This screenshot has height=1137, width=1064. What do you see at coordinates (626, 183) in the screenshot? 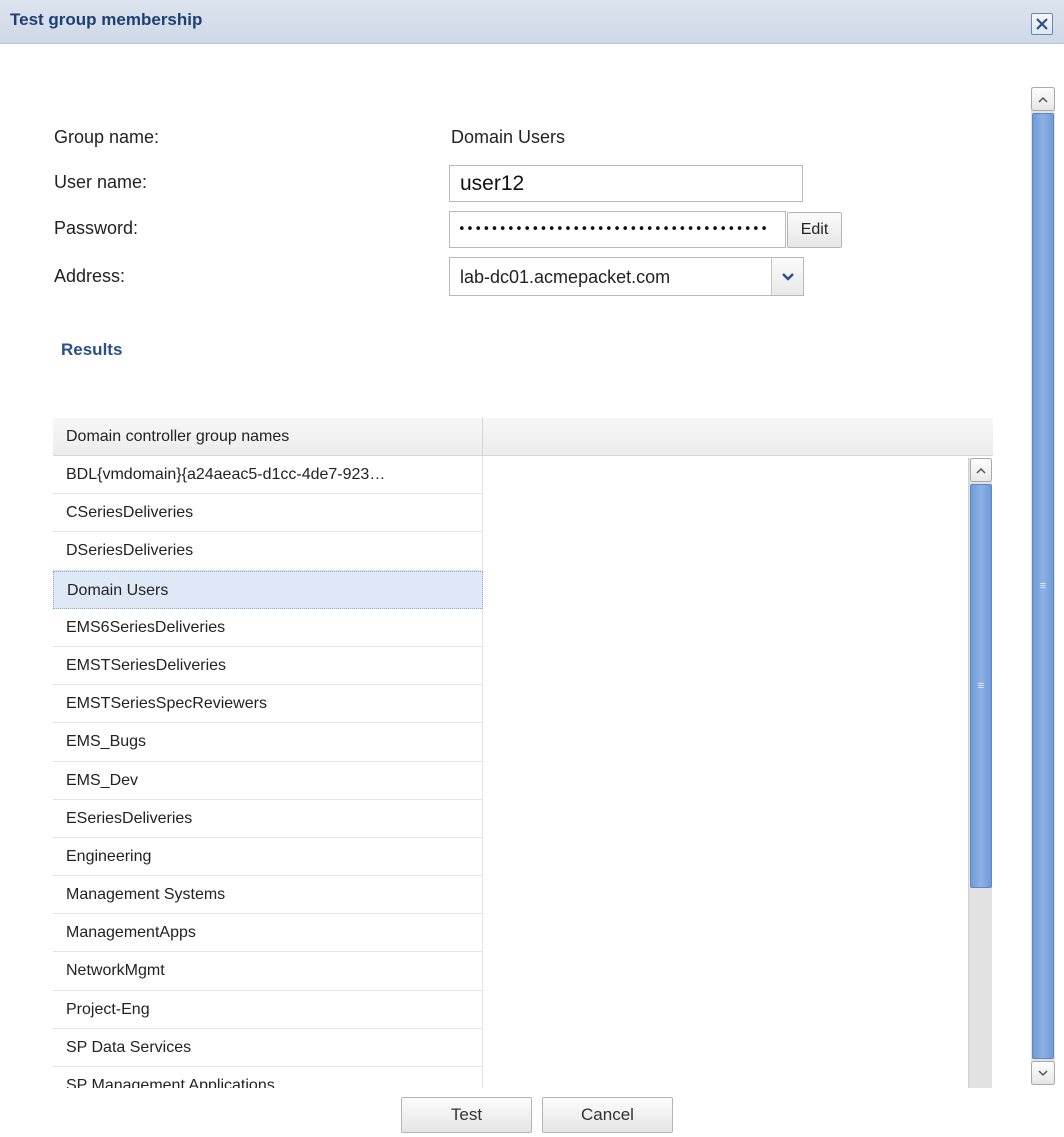
I see `user-name-input` at bounding box center [626, 183].